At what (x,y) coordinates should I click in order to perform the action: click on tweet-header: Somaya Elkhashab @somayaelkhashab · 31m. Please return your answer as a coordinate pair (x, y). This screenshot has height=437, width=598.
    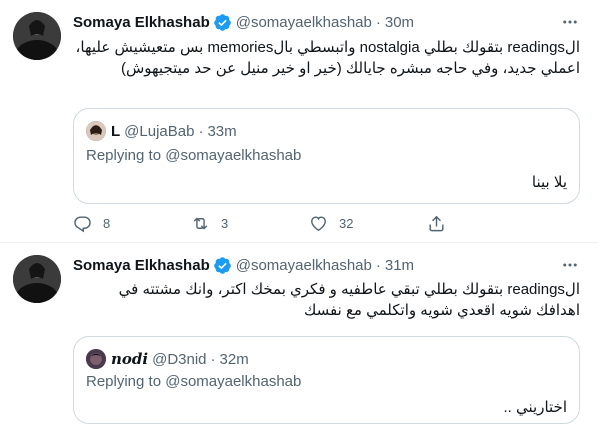
    Looking at the image, I should click on (243, 265).